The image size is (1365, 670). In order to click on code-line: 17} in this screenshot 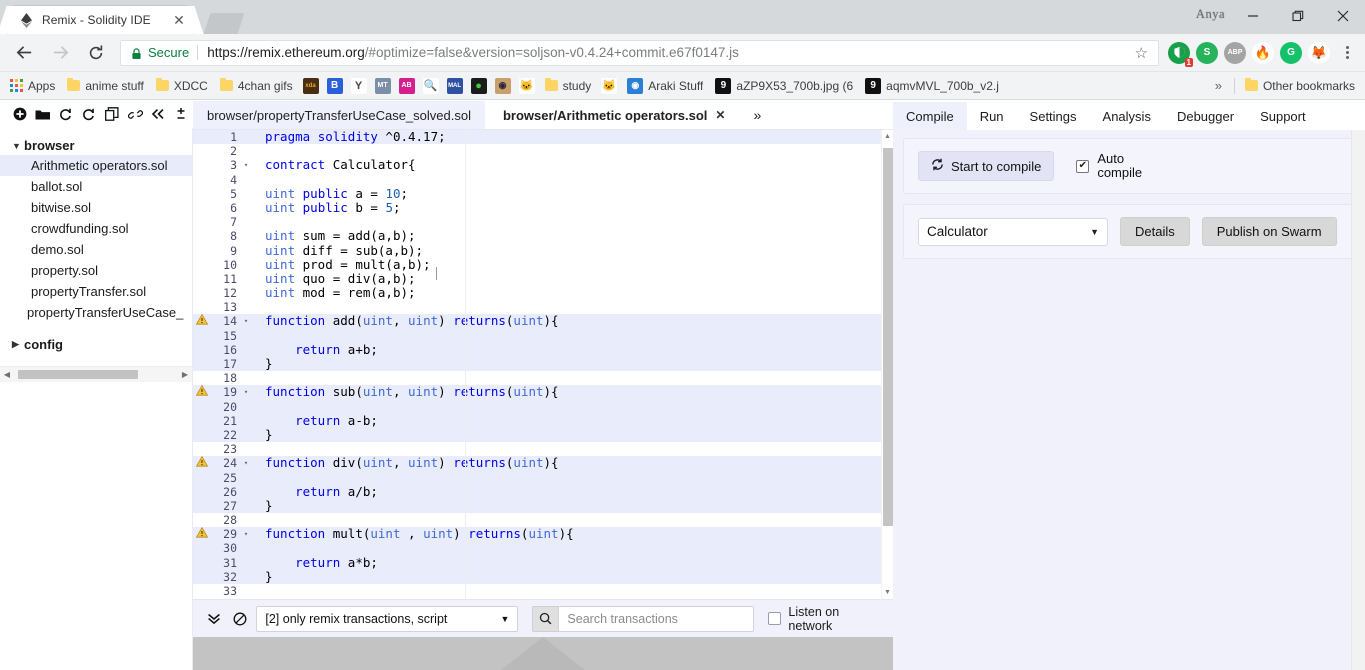, I will do `click(537, 364)`.